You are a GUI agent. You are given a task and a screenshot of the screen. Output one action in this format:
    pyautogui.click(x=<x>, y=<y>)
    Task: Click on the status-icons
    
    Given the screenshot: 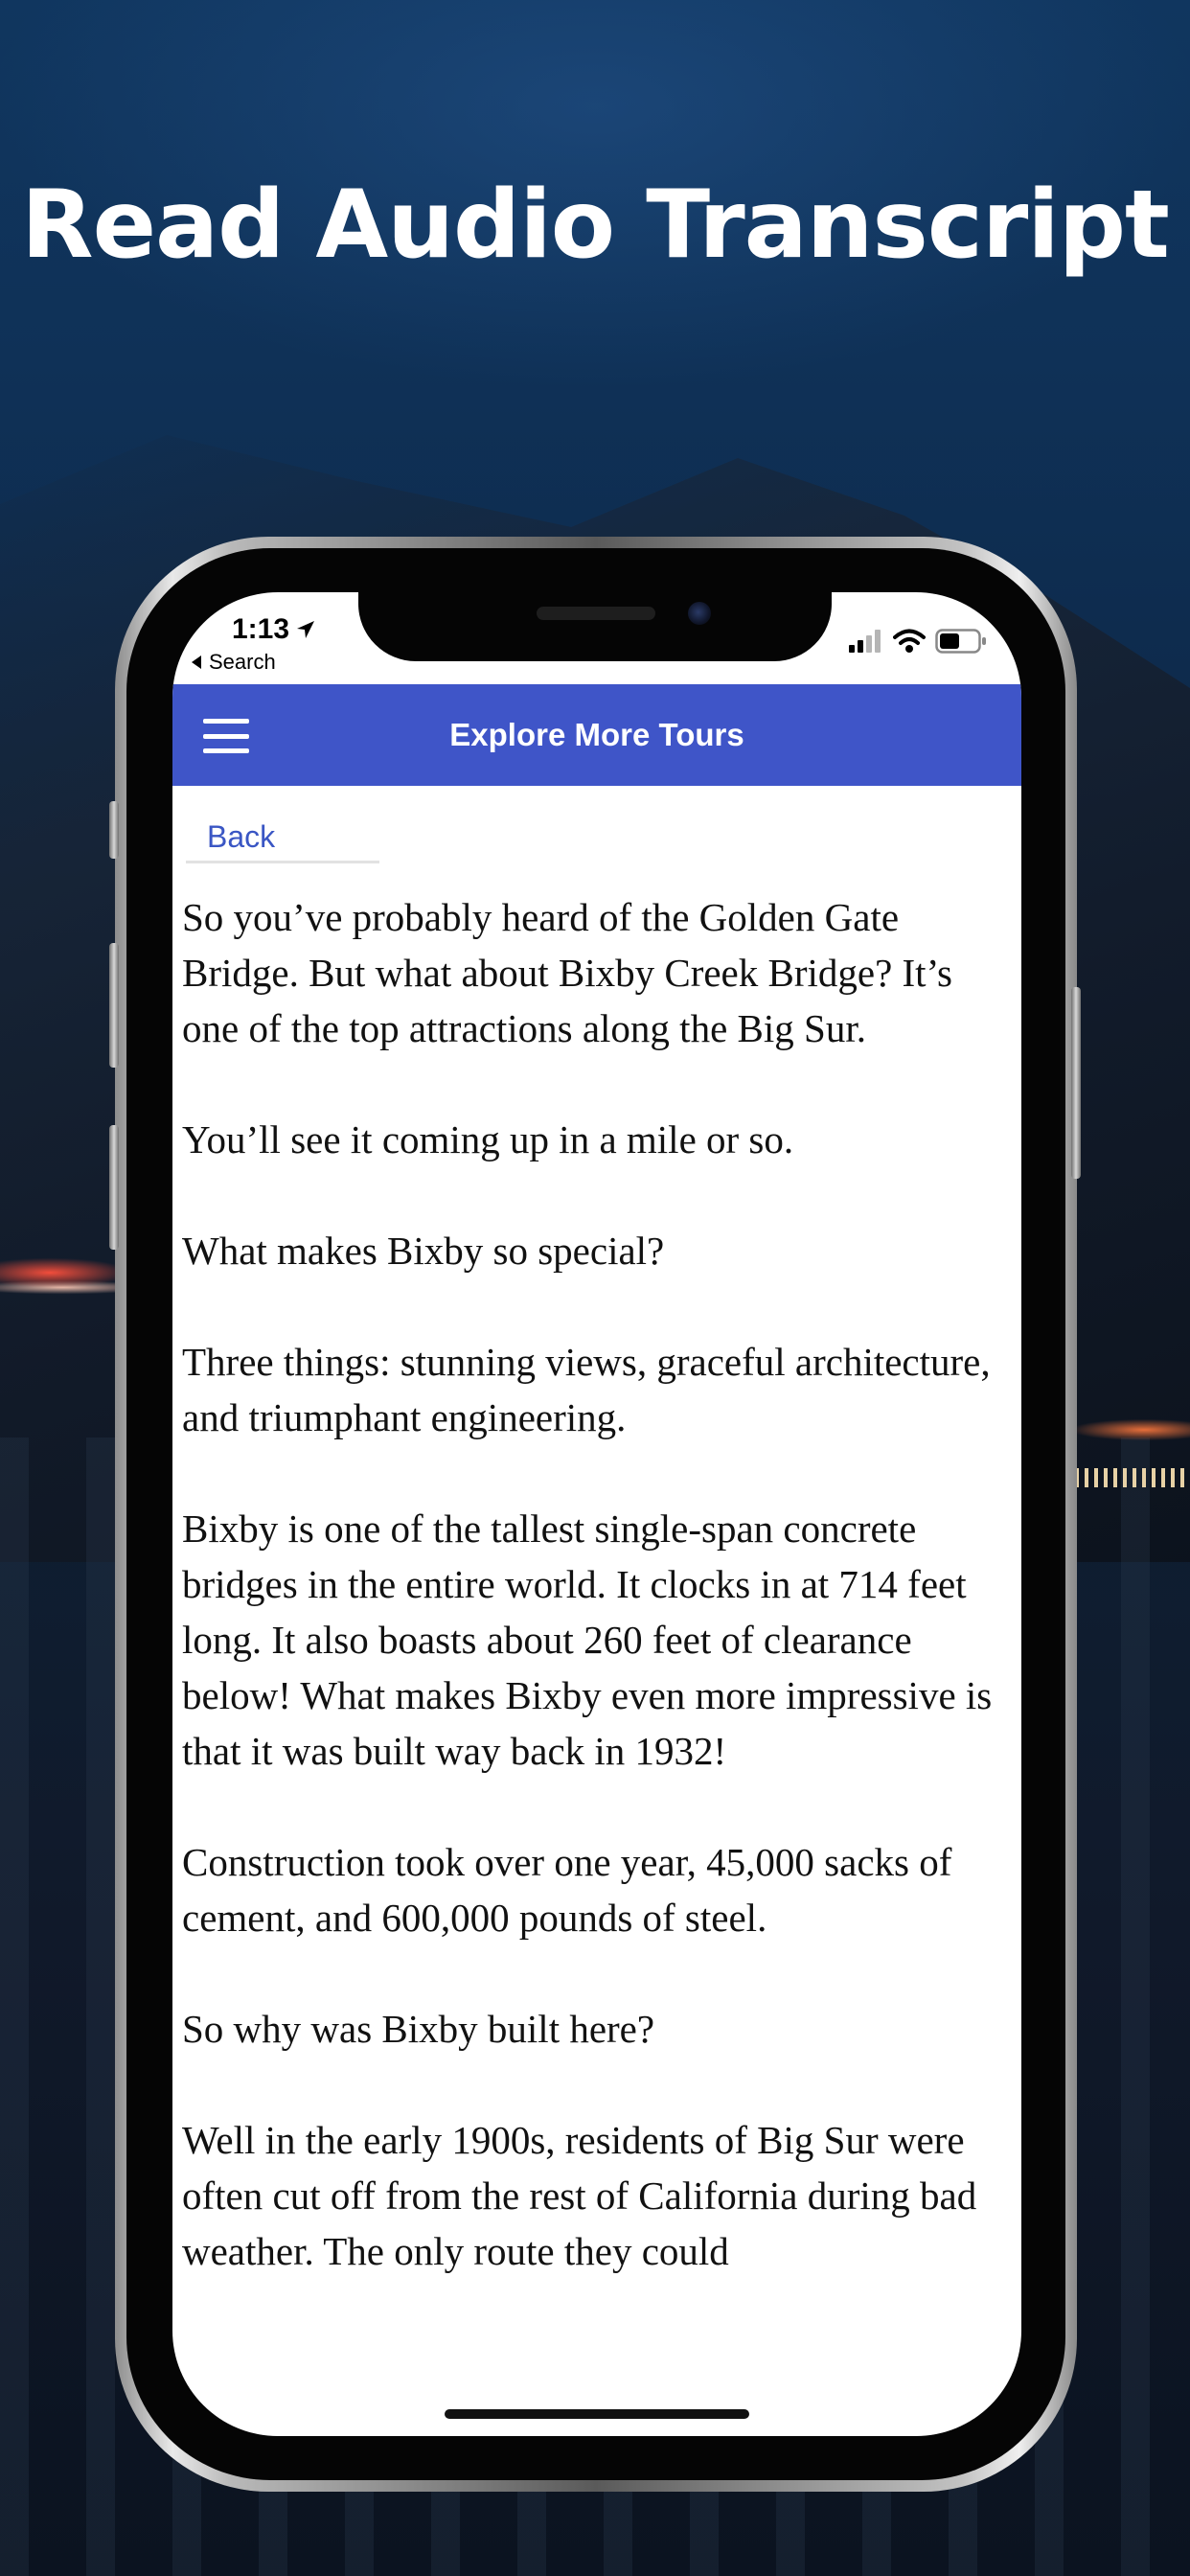 What is the action you would take?
    pyautogui.click(x=918, y=642)
    